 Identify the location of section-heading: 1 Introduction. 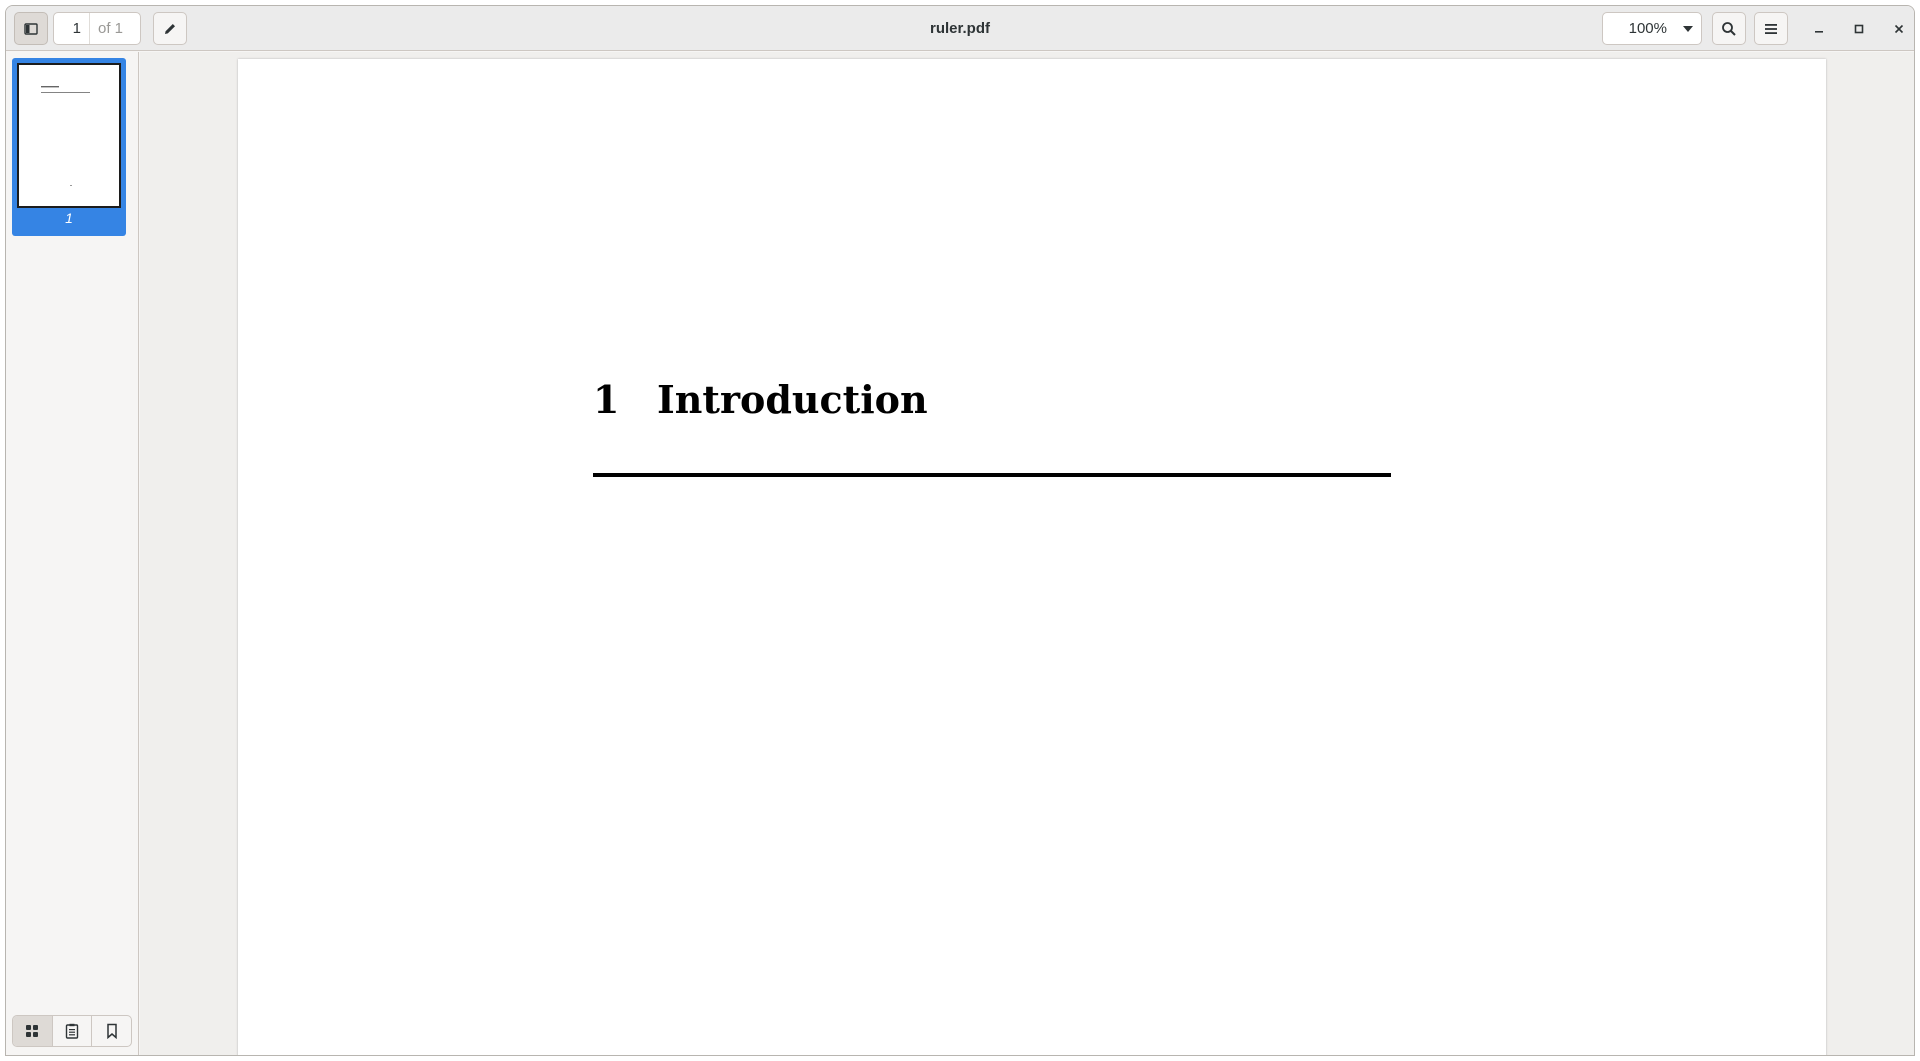
(760, 399).